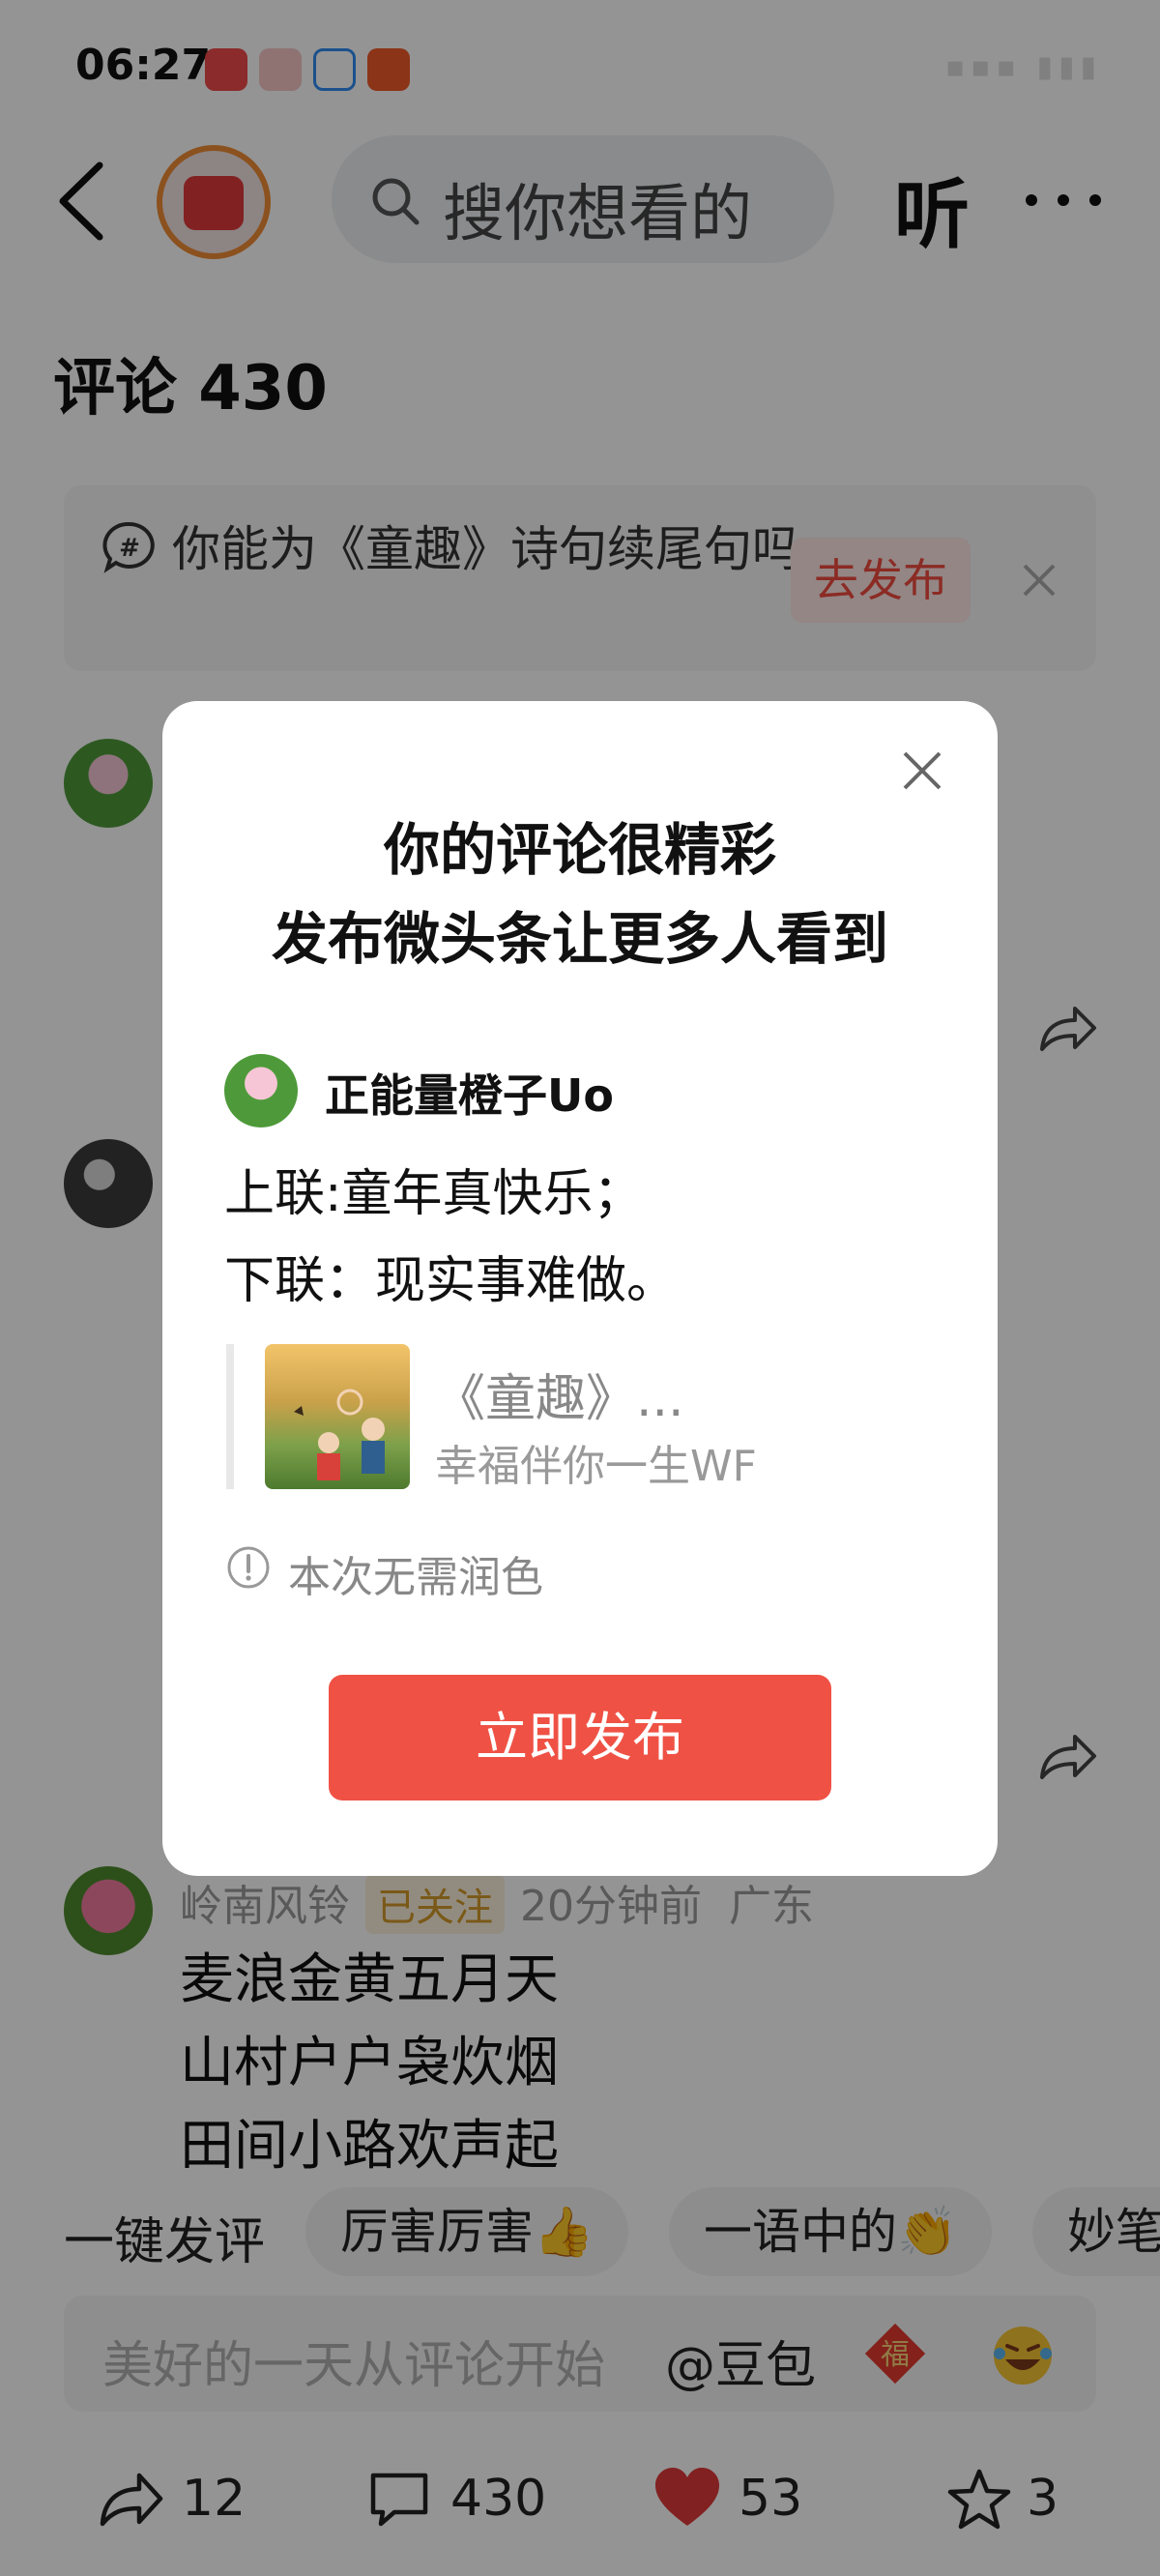 Image resolution: width=1160 pixels, height=2576 pixels. I want to click on avatar, so click(261, 1090).